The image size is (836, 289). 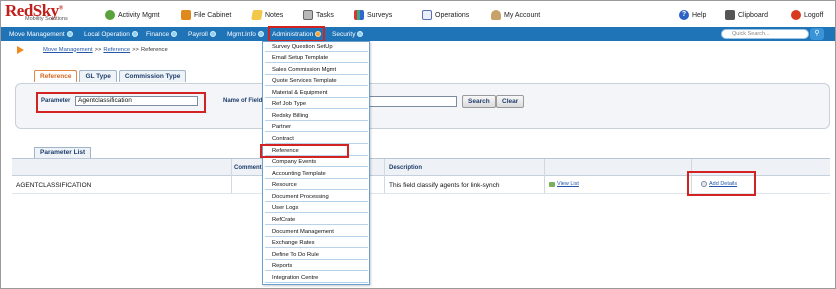 What do you see at coordinates (316, 116) in the screenshot?
I see `menu-item-redsky-billing: Redsky Billing` at bounding box center [316, 116].